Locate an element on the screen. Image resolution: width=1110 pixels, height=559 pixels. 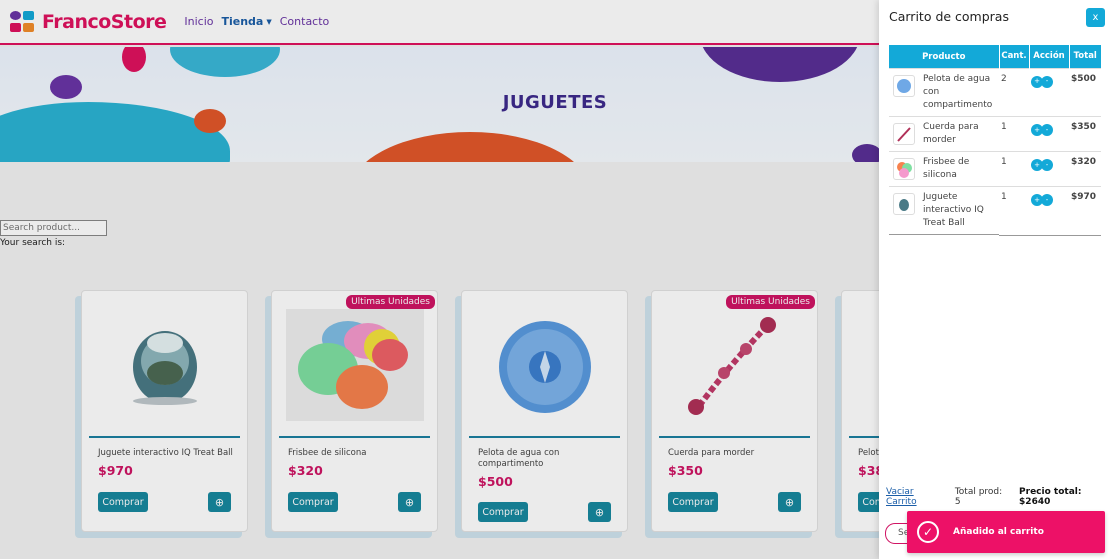
cart-product-cell: Pelota de agua con compartimento is located at coordinates (944, 92).